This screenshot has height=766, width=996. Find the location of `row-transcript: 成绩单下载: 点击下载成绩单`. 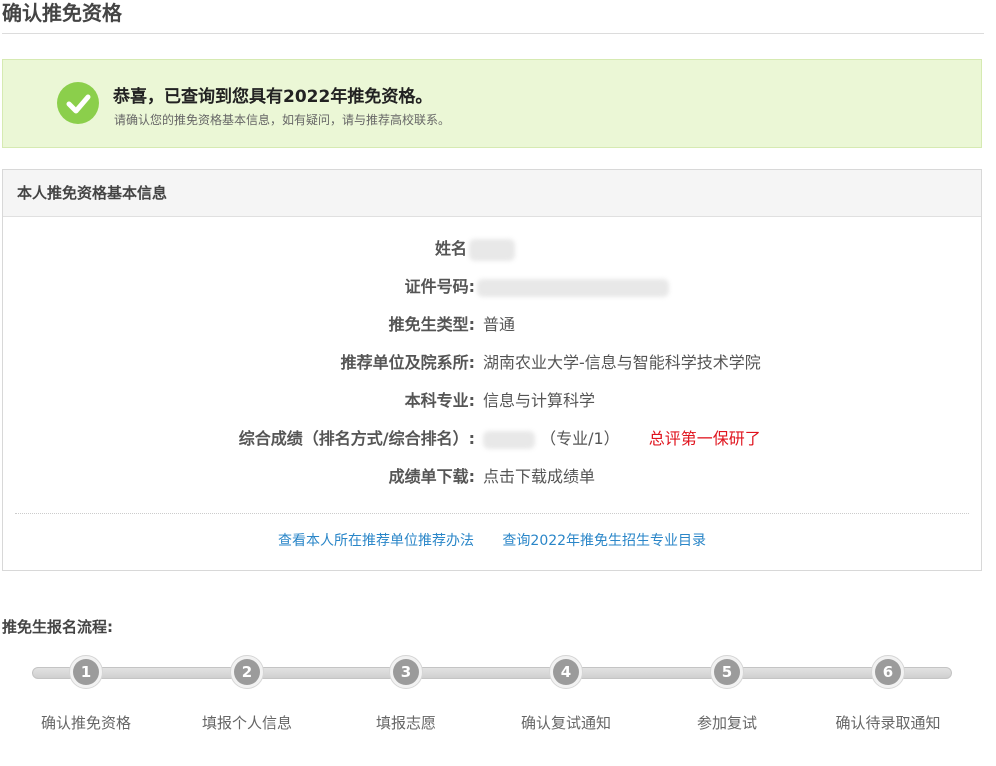

row-transcript: 成绩单下载: 点击下载成绩单 is located at coordinates (492, 477).